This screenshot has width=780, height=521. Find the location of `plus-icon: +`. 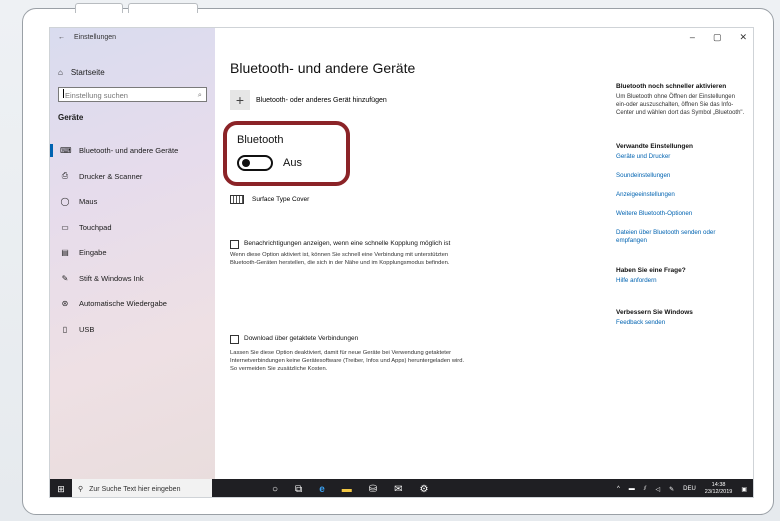

plus-icon: + is located at coordinates (240, 100).